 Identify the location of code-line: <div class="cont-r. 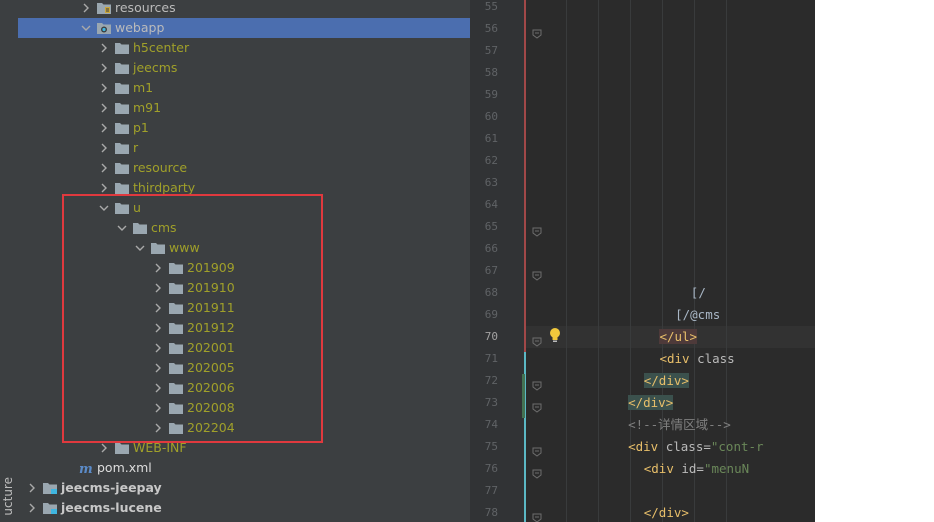
(695, 447).